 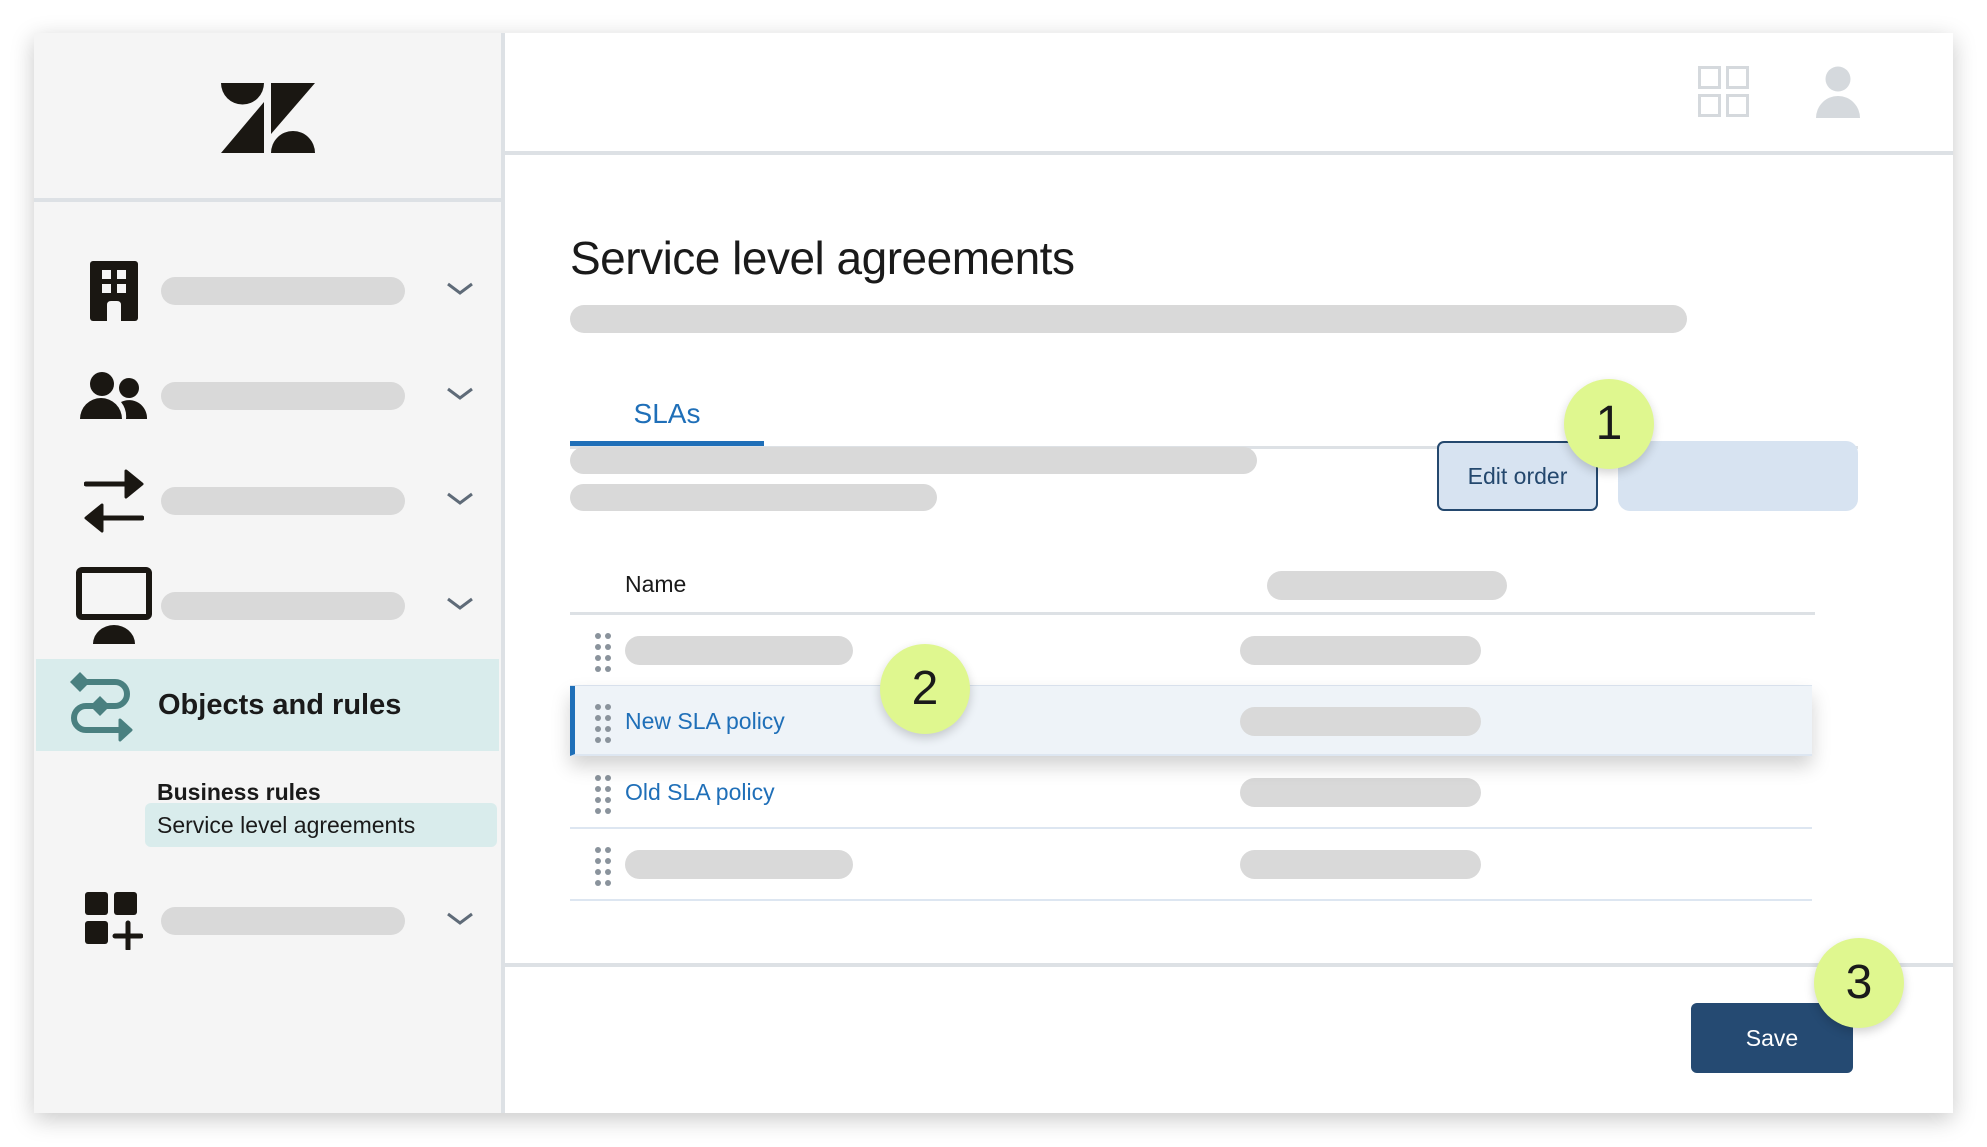 I want to click on sidebar-item-organizations, so click(x=267, y=291).